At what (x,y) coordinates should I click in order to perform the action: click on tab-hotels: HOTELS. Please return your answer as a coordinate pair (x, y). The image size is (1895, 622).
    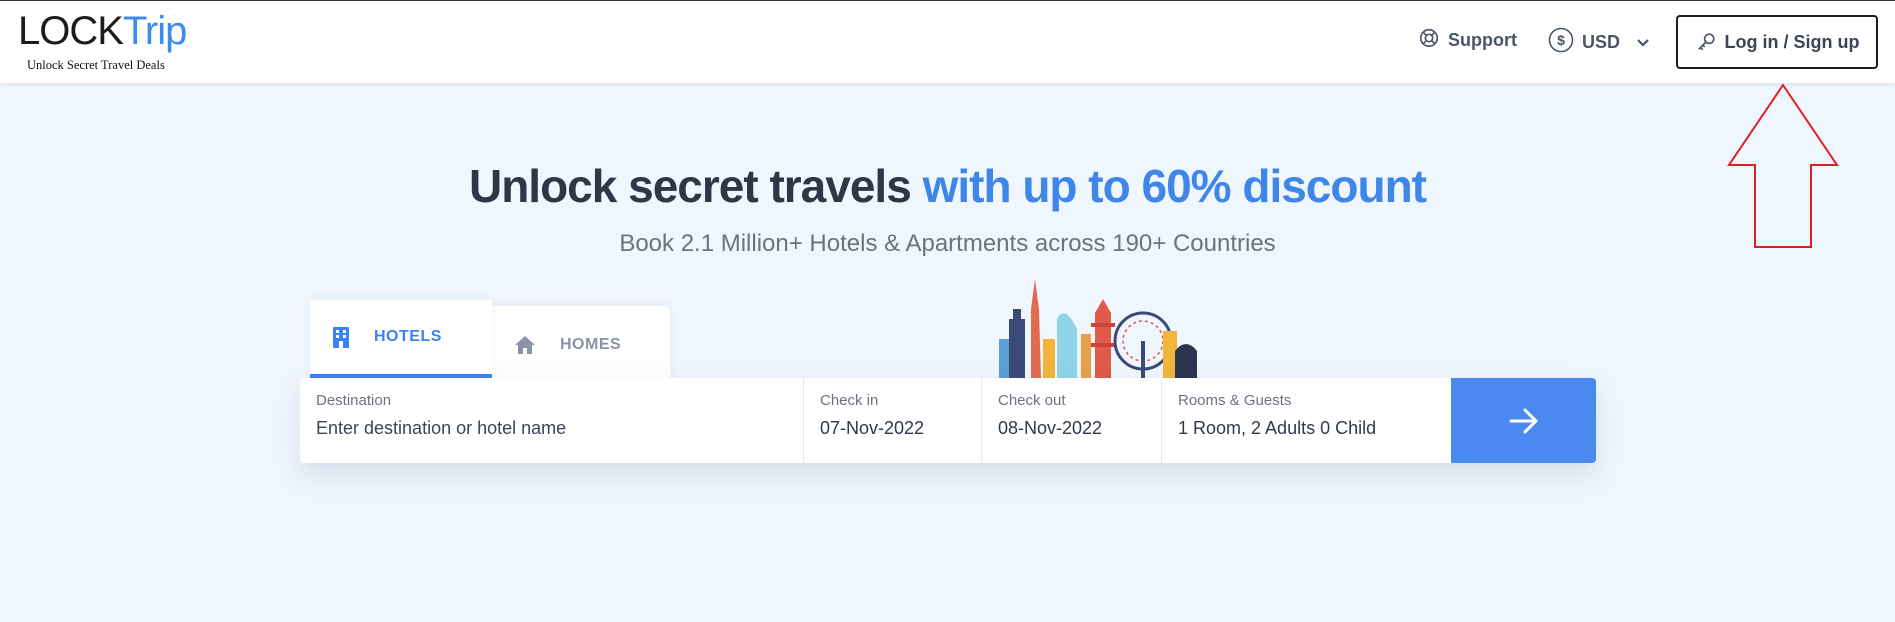
    Looking at the image, I should click on (401, 339).